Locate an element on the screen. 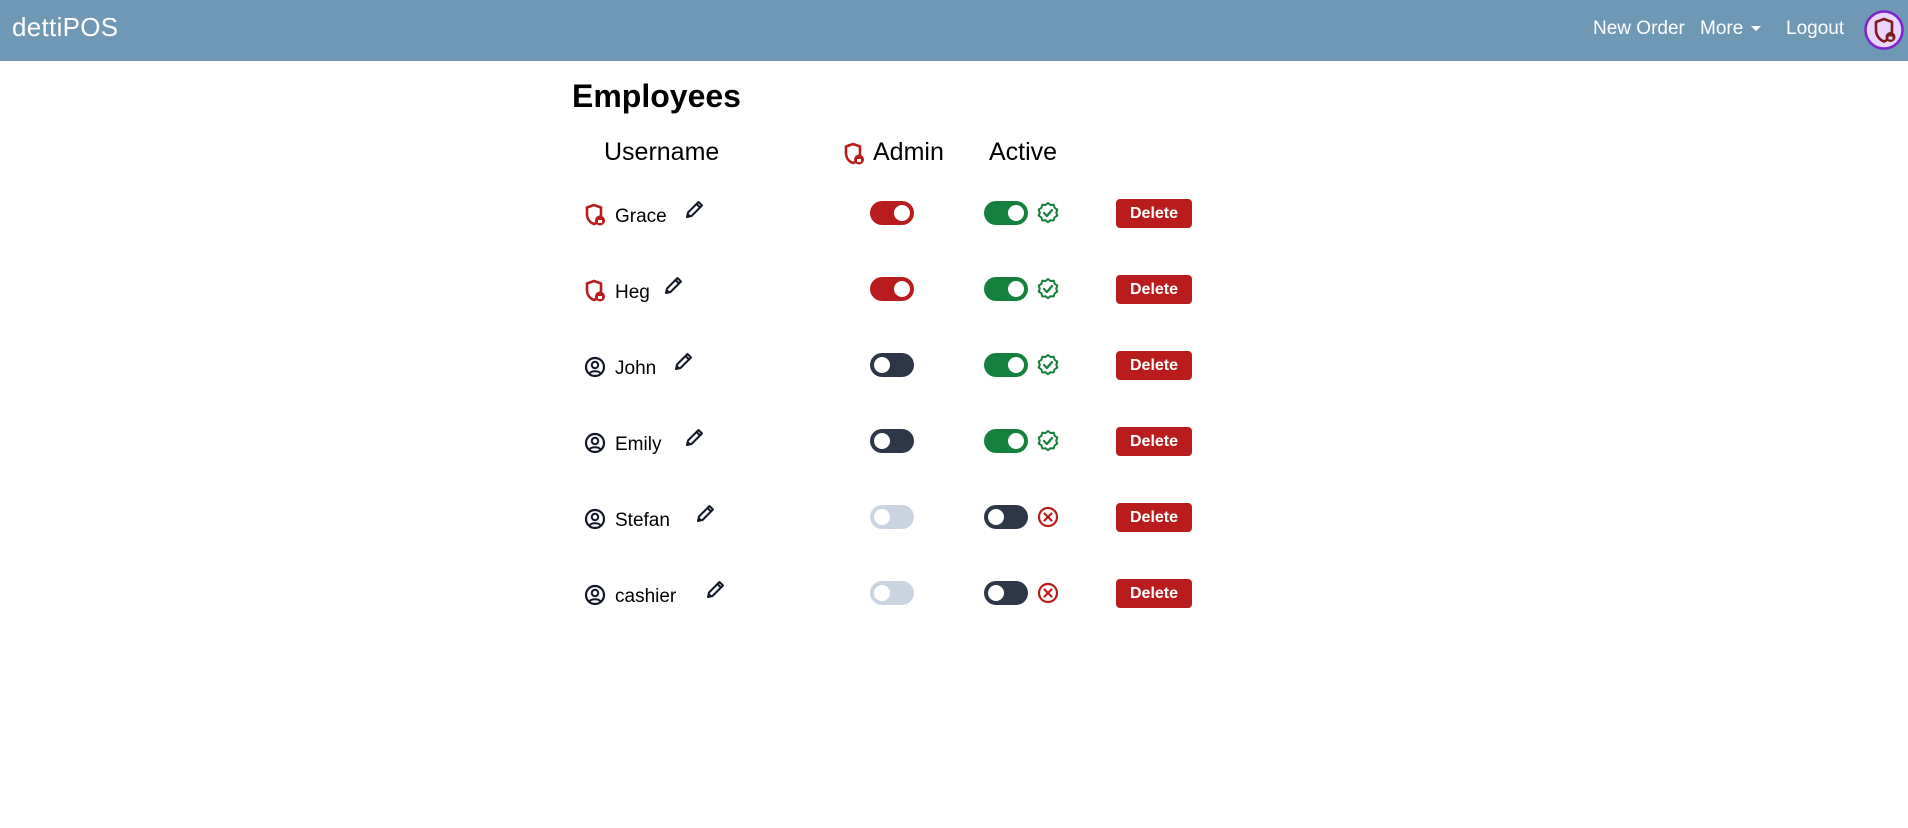  navbar: dettiPOS New Order More Logout is located at coordinates (954, 30).